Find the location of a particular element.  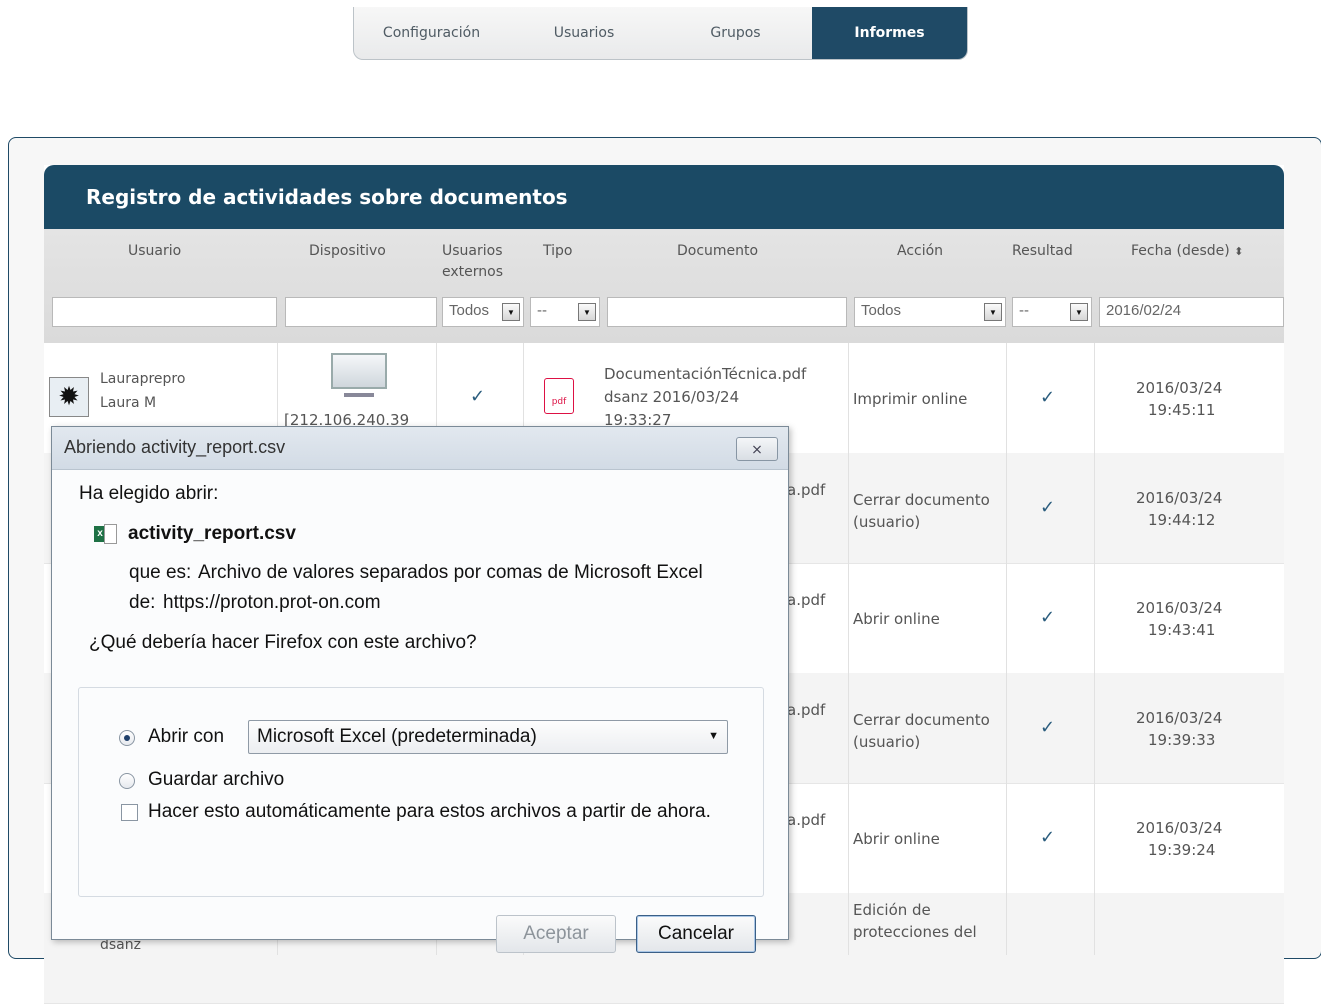

col-usuario: Usuario is located at coordinates (154, 251).